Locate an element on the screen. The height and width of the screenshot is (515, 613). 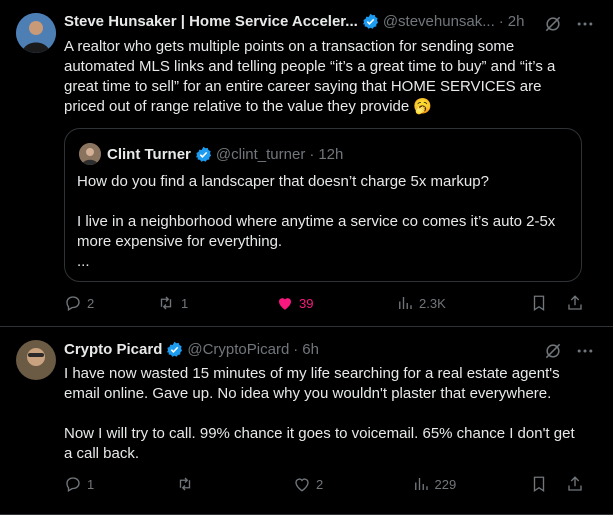
repost-button: 1 is located at coordinates (216, 303).